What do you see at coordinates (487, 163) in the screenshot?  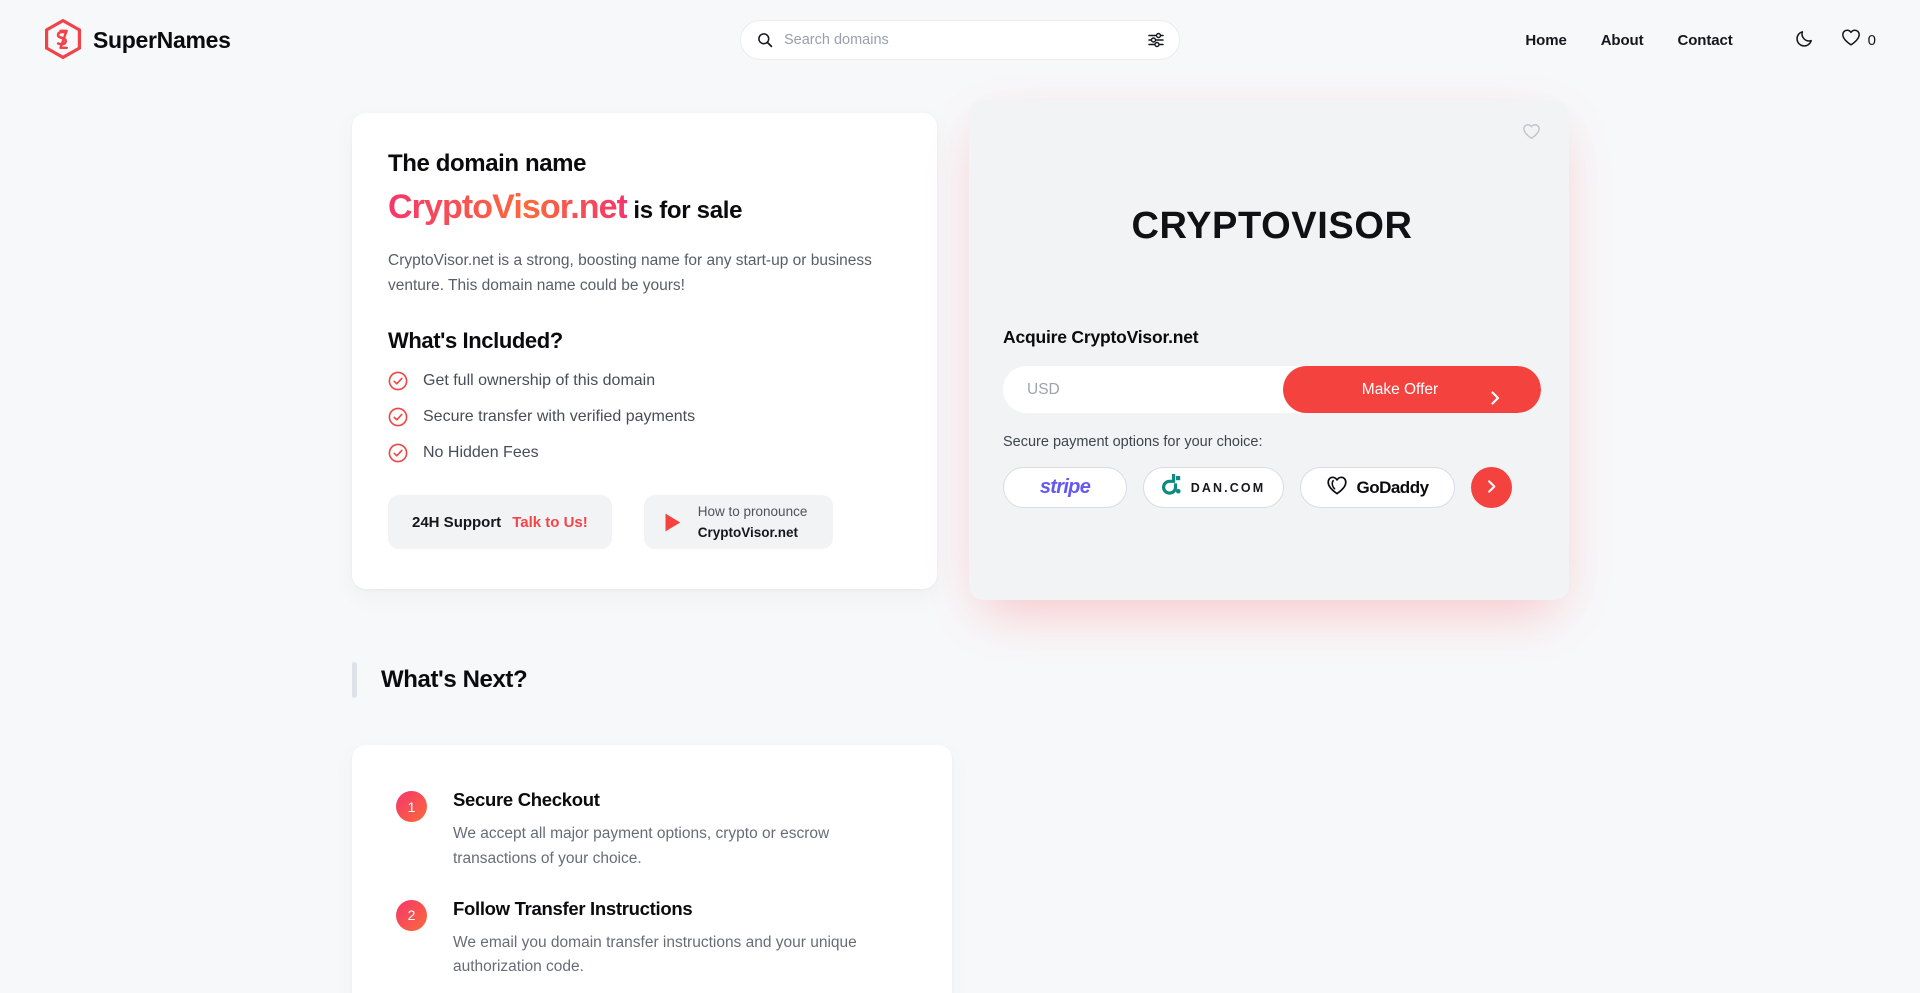 I see `hero-eyebrow: The domain name` at bounding box center [487, 163].